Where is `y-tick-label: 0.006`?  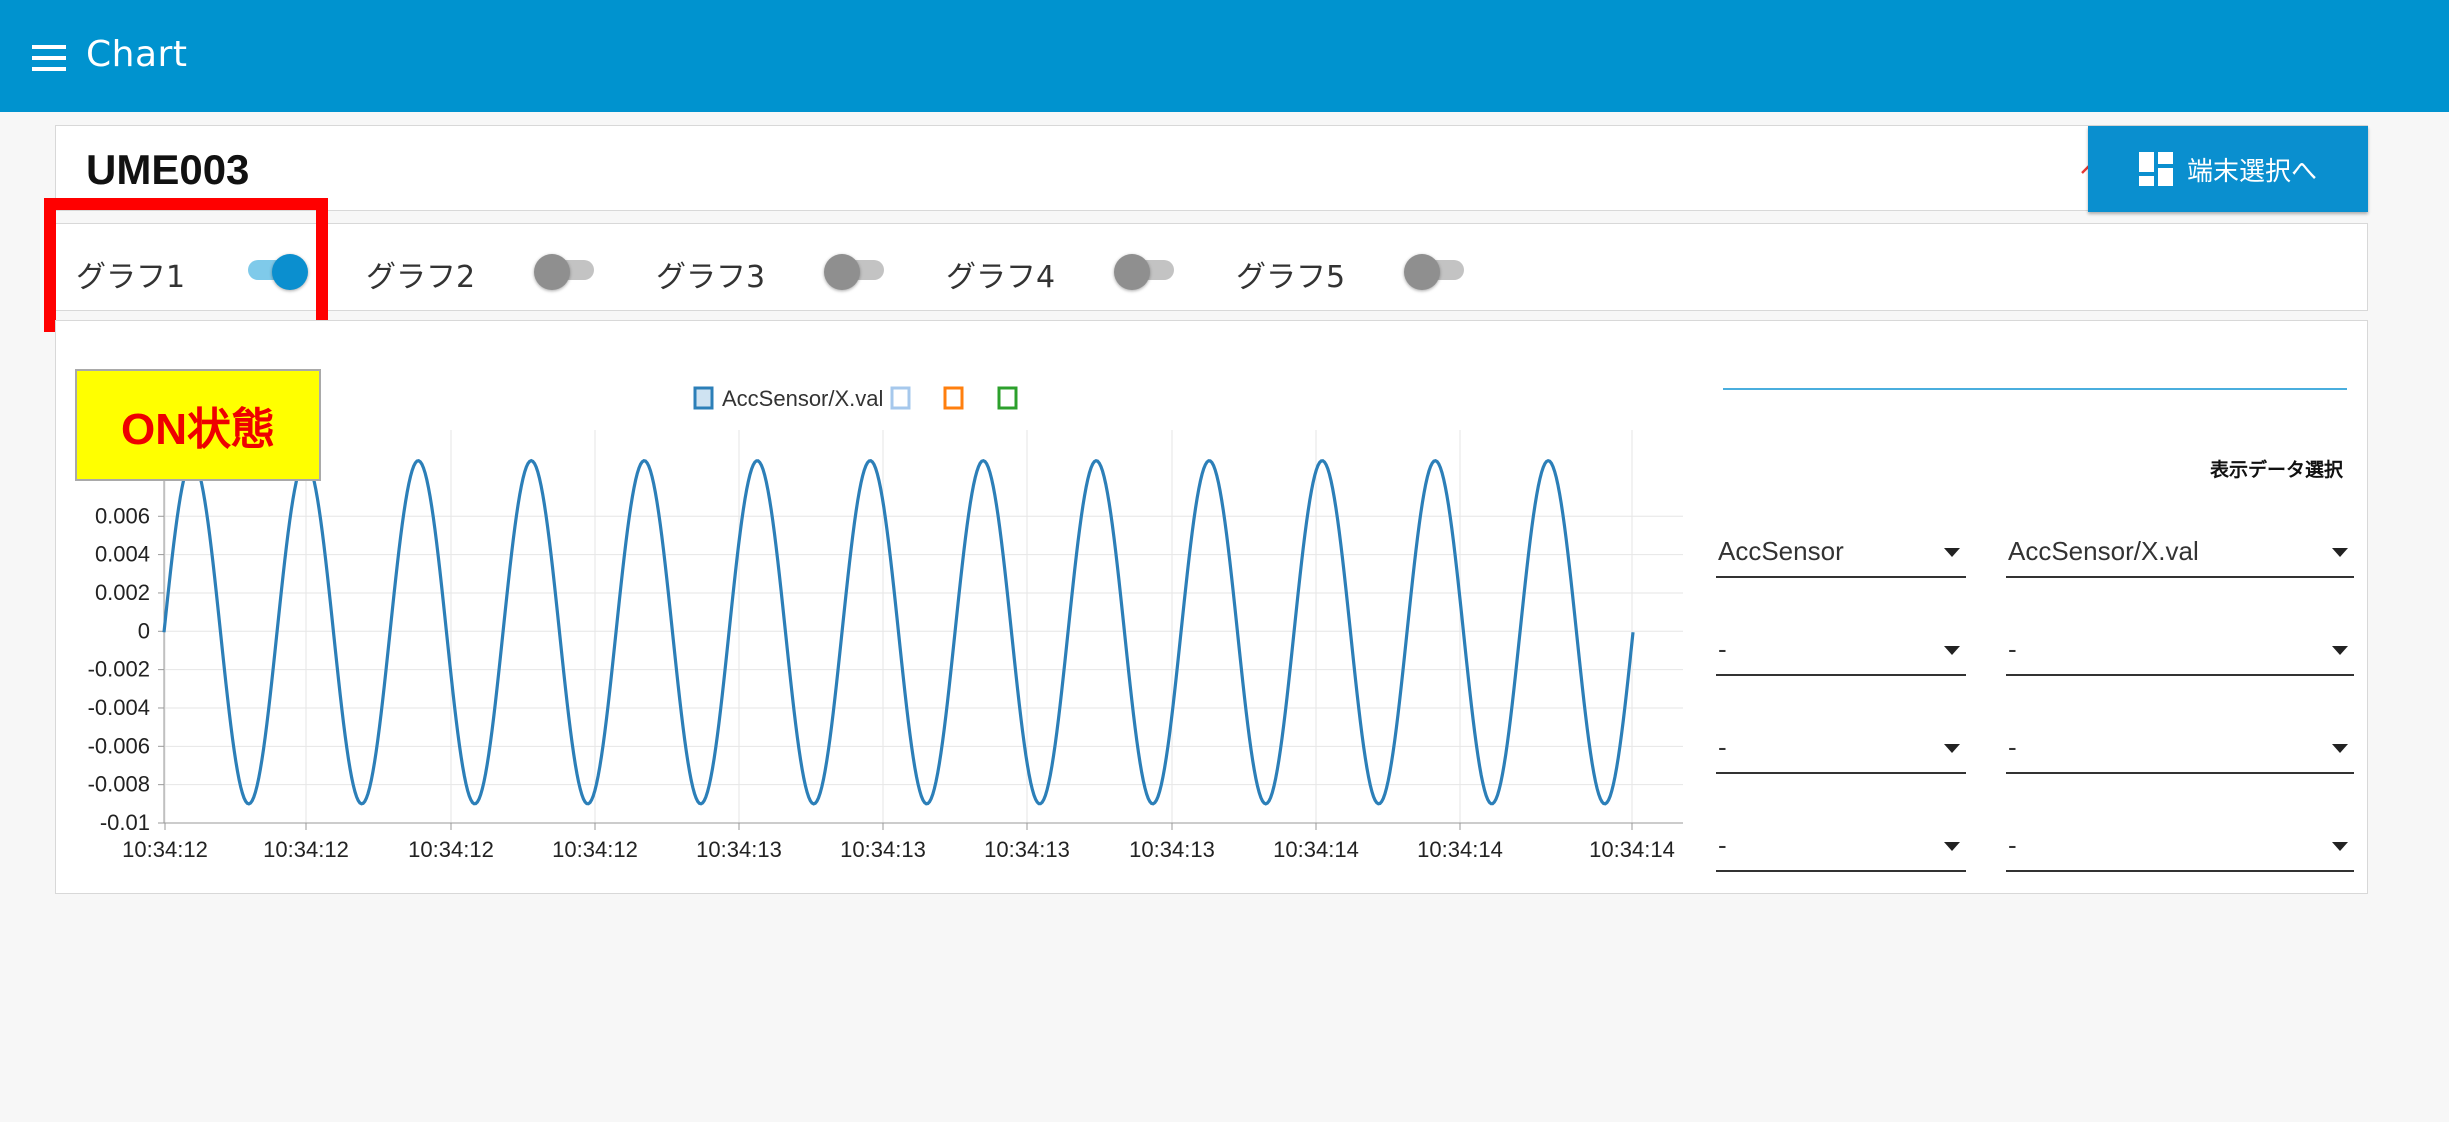 y-tick-label: 0.006 is located at coordinates (122, 515).